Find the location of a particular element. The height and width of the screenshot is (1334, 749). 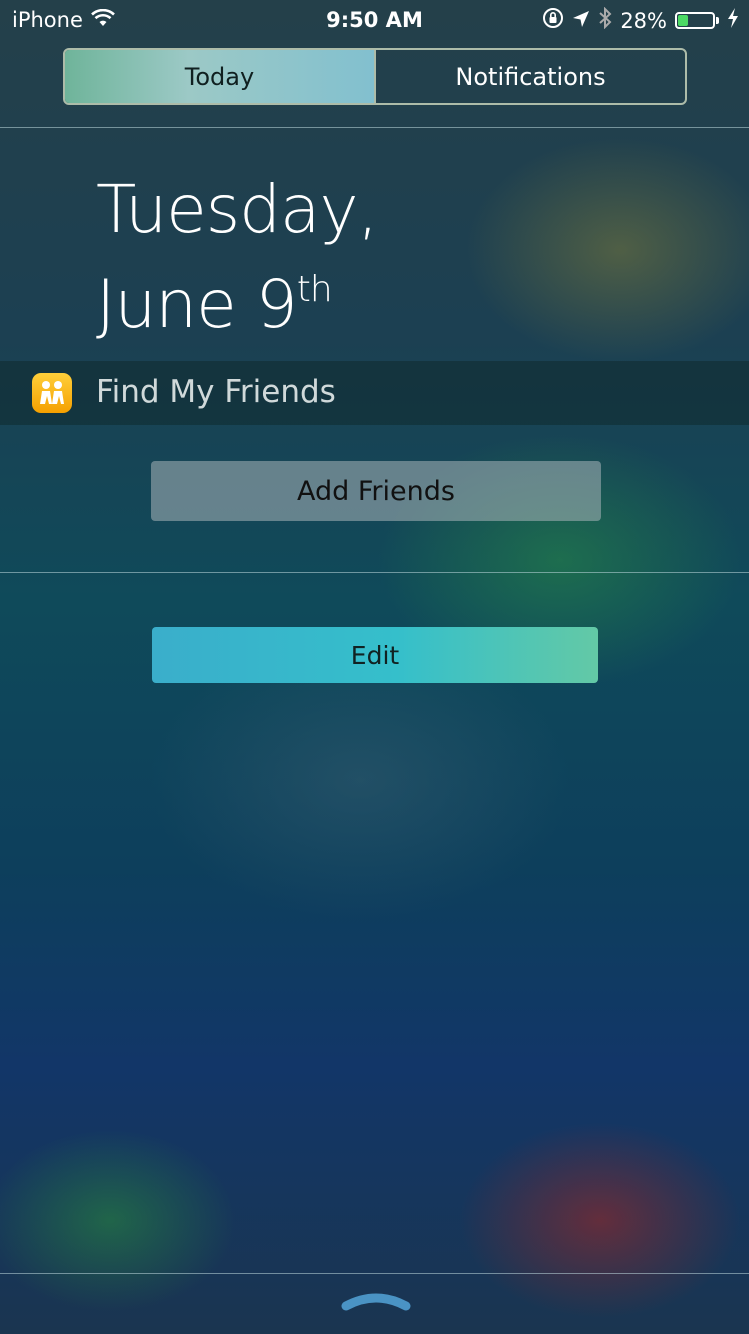

location-arrow-icon is located at coordinates (581, 21).